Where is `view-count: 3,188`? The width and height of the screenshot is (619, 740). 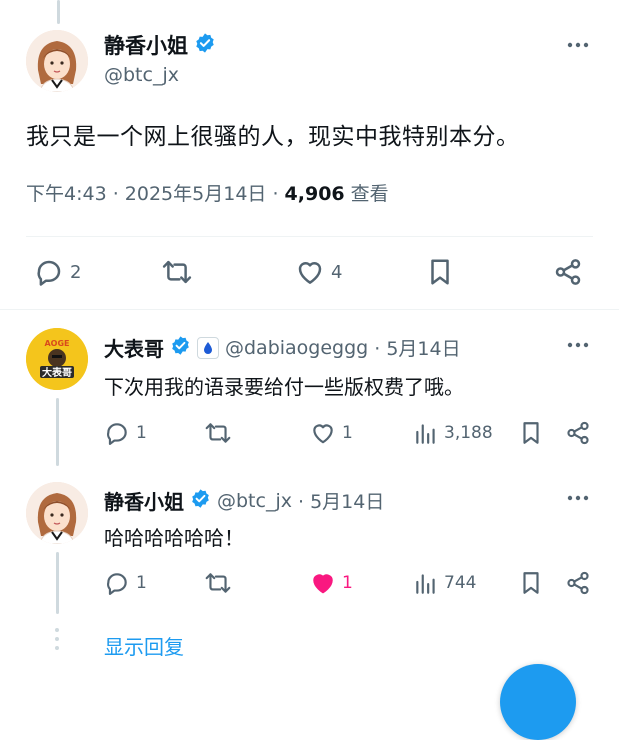
view-count: 3,188 is located at coordinates (468, 433).